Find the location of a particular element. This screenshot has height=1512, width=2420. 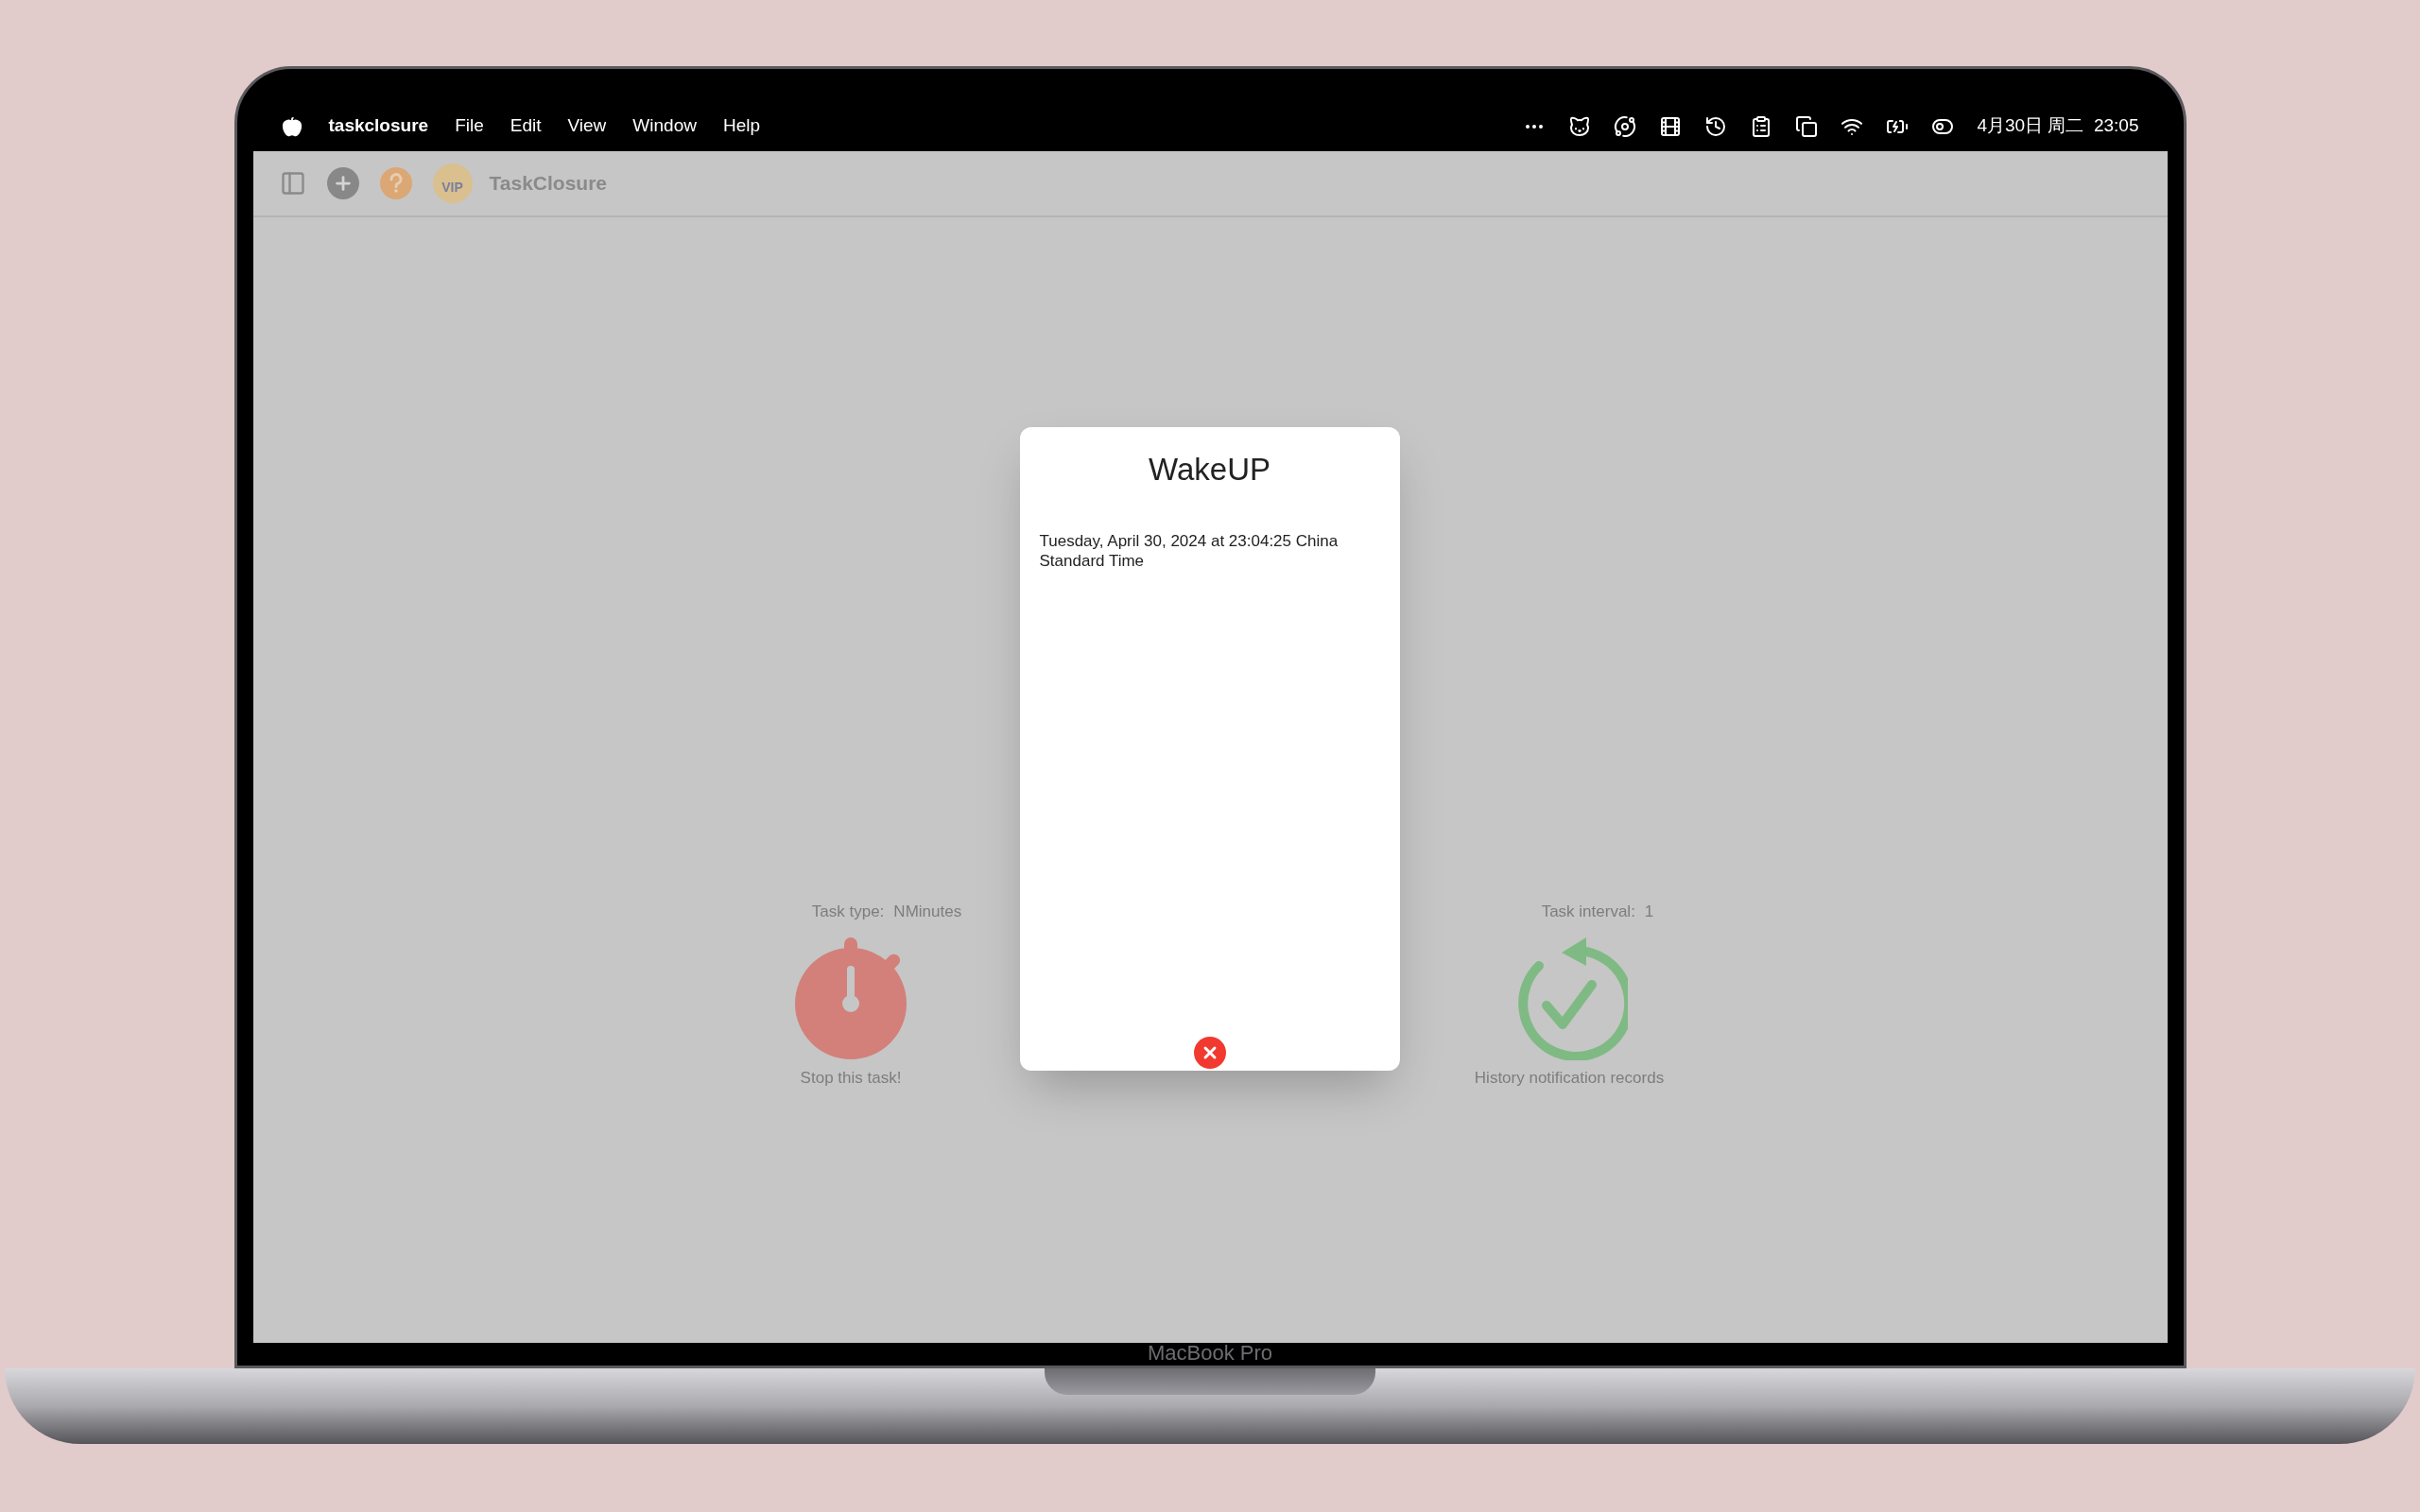

menu-item: Help is located at coordinates (741, 126).